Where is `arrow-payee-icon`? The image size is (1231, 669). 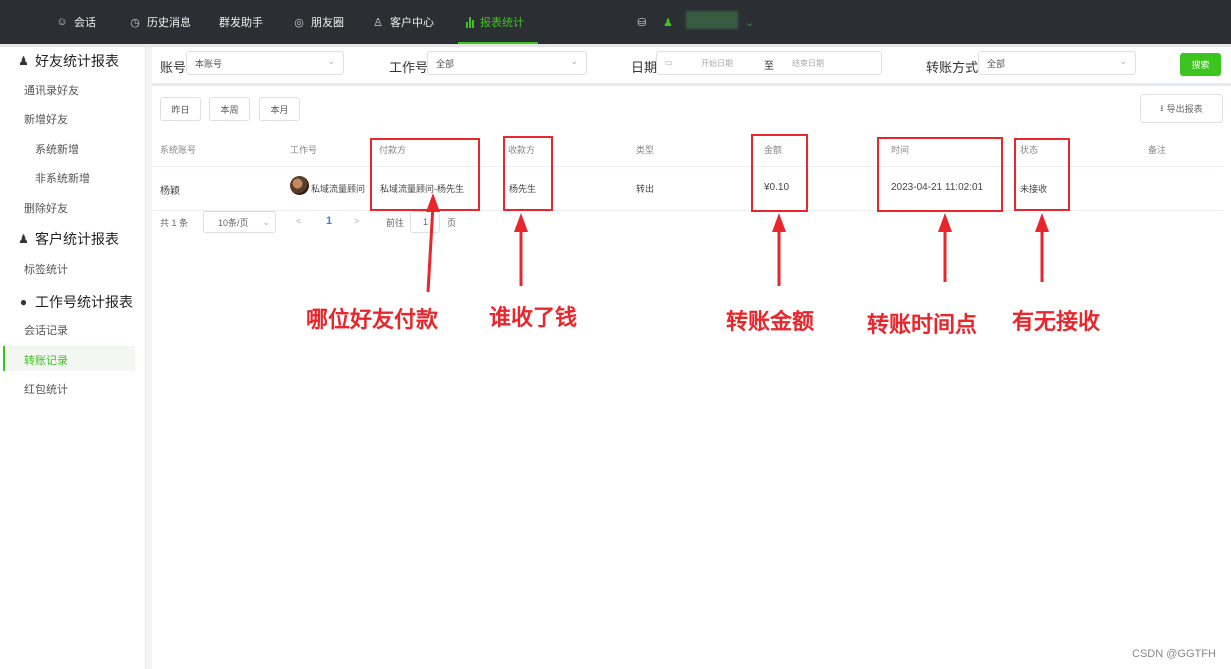 arrow-payee-icon is located at coordinates (521, 222).